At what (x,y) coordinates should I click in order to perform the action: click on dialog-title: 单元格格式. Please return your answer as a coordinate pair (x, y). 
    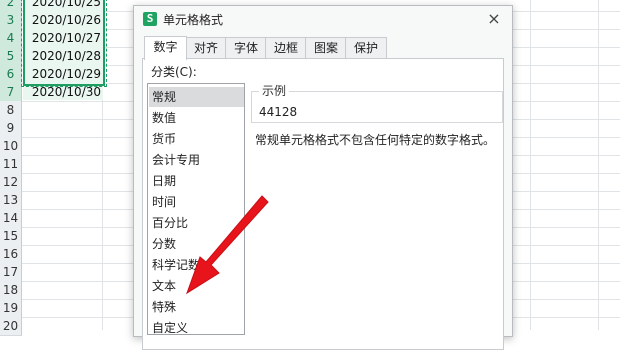
    Looking at the image, I should click on (193, 20).